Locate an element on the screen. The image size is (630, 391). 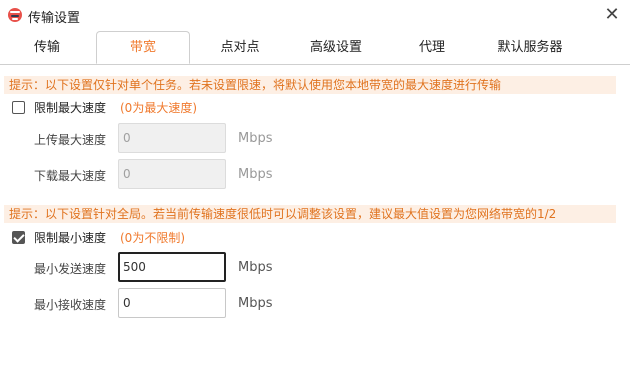
download-max-label: 下载最大速度 is located at coordinates (70, 176).